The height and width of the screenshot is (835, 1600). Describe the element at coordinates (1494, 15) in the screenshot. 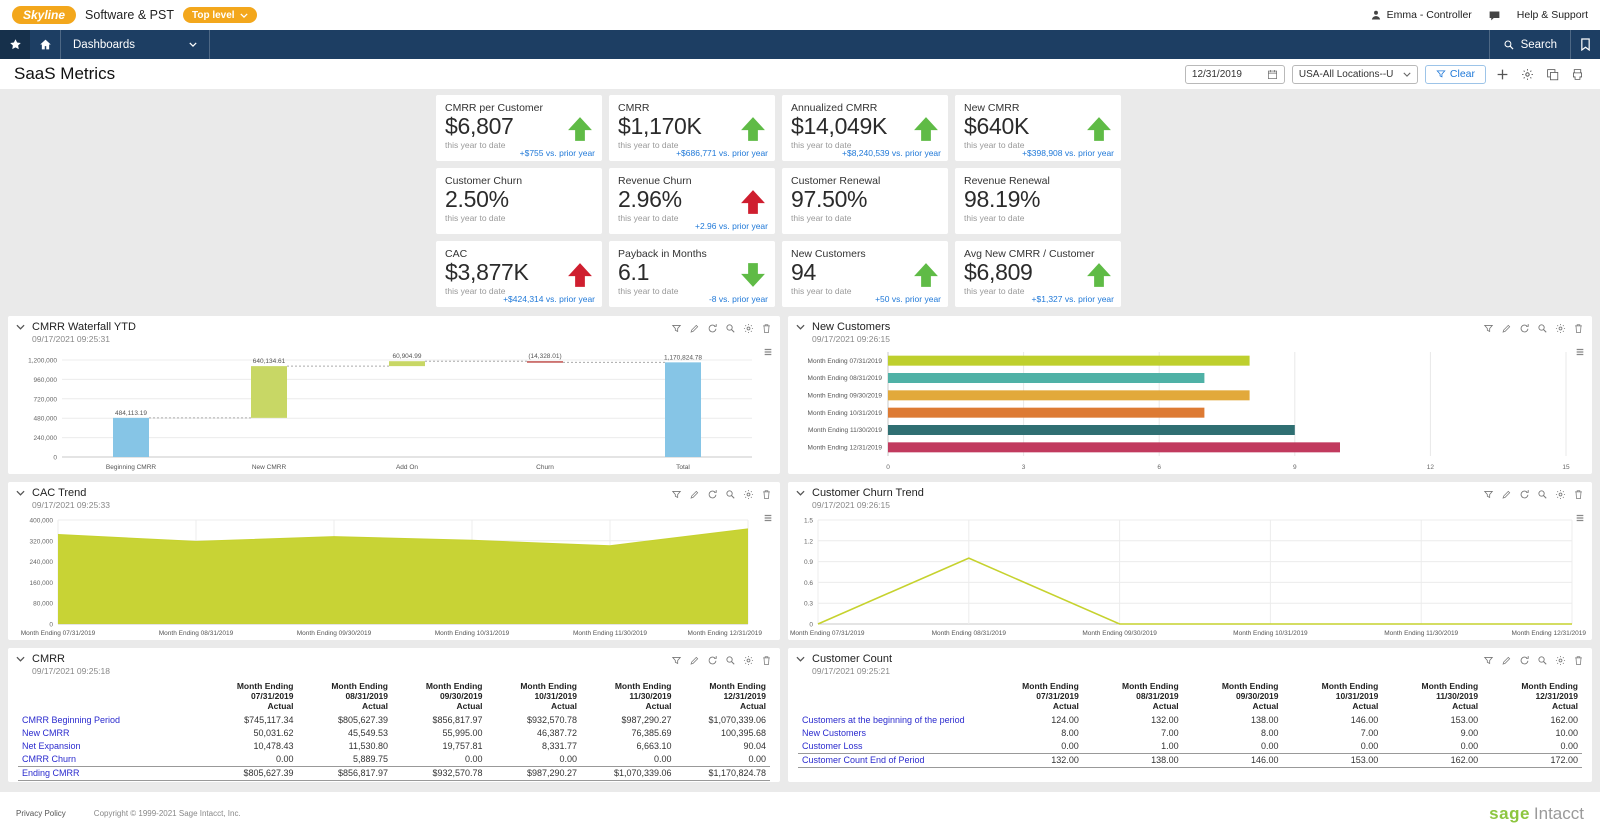

I see `feedback-button` at that location.